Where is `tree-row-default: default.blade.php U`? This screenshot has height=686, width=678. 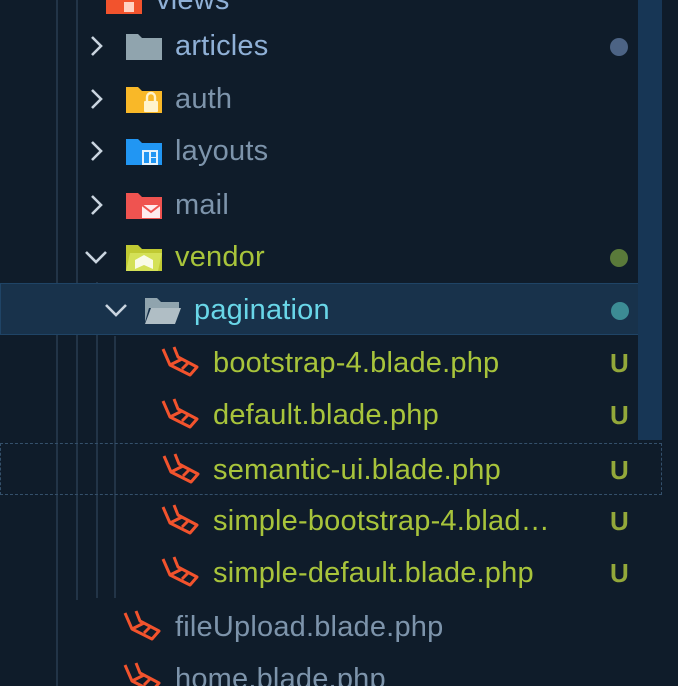
tree-row-default: default.blade.php U is located at coordinates (331, 415).